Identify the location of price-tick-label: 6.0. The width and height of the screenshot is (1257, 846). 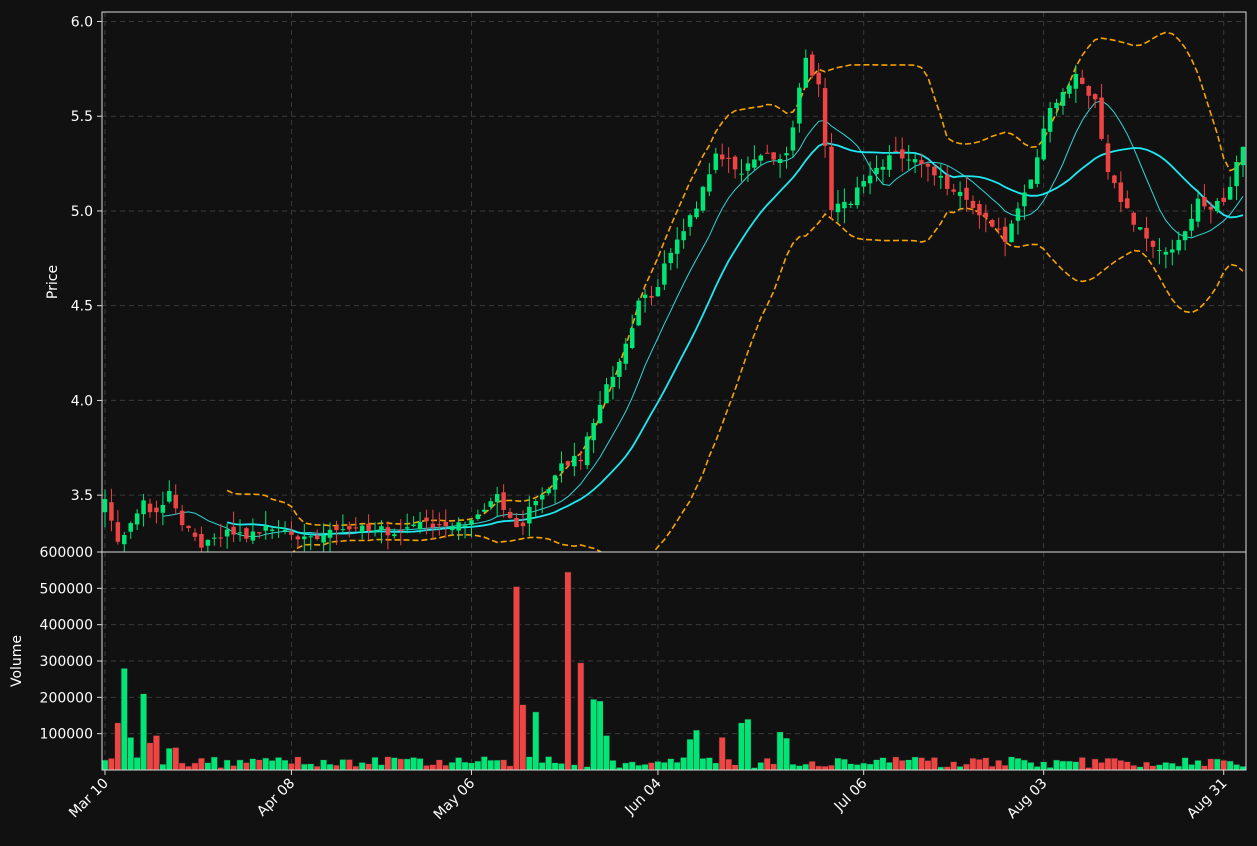
(82, 22).